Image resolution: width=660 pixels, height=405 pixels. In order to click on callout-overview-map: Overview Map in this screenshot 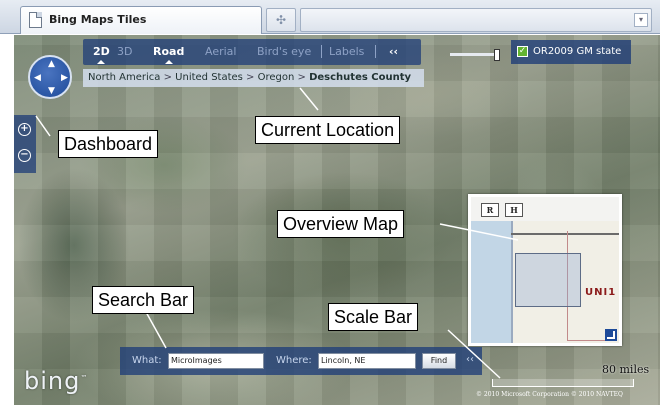, I will do `click(341, 224)`.